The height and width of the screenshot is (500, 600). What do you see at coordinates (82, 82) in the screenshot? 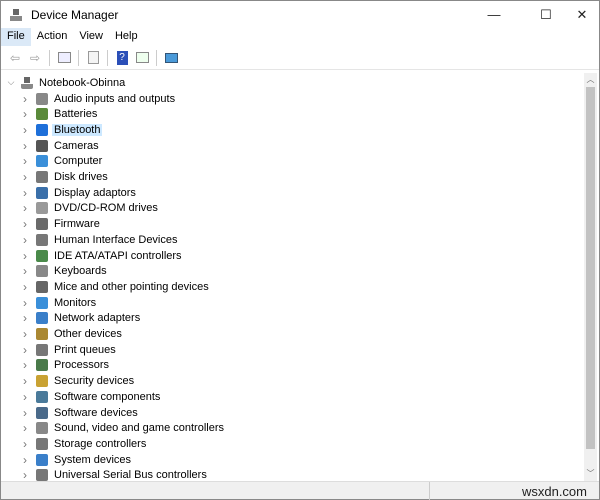
I see `tree-root-label: Notebook-Obinna` at bounding box center [82, 82].